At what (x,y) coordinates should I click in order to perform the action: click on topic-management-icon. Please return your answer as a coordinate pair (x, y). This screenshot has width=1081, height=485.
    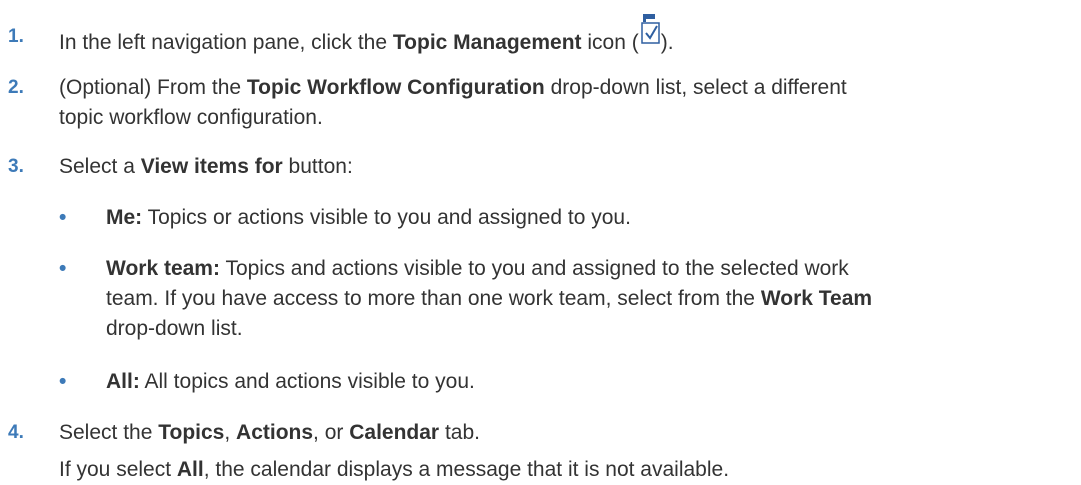
    Looking at the image, I should click on (650, 33).